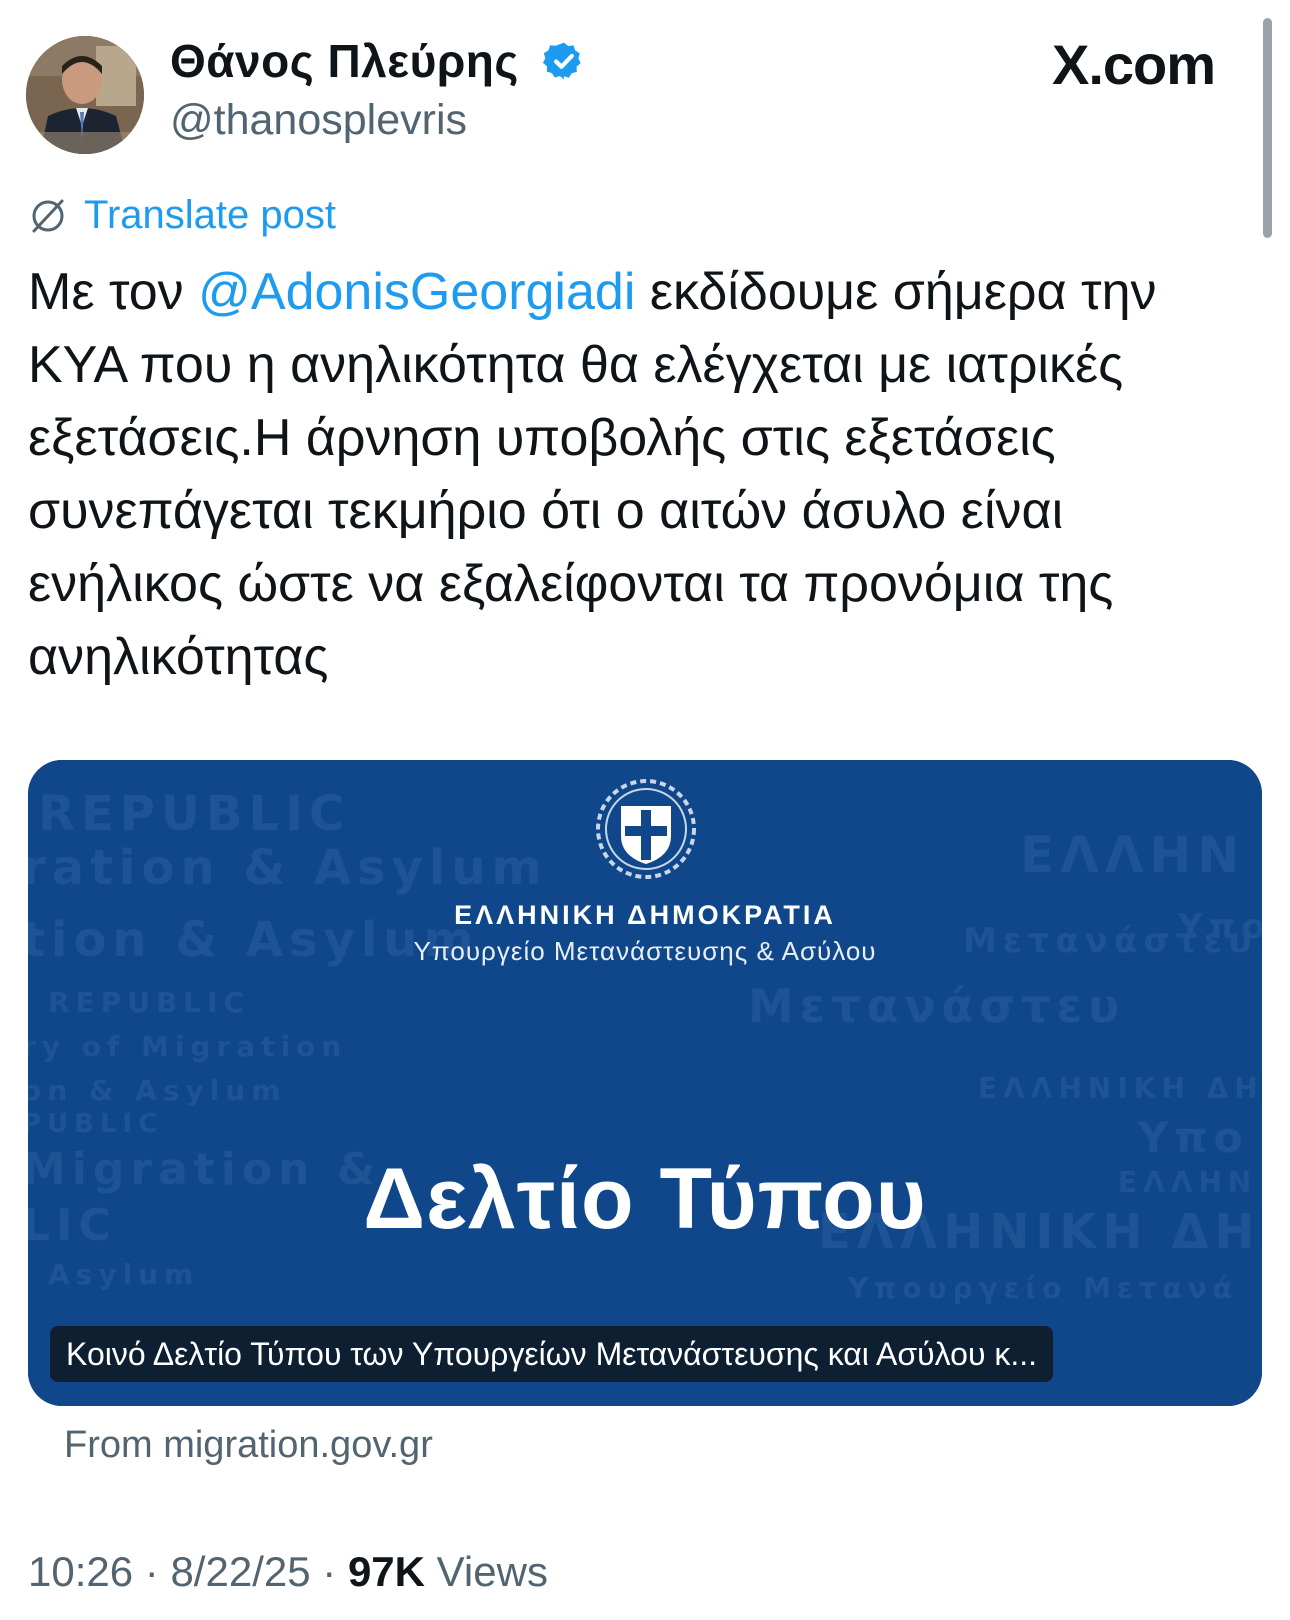  I want to click on tweet-date: 8/22/25, so click(240, 1571).